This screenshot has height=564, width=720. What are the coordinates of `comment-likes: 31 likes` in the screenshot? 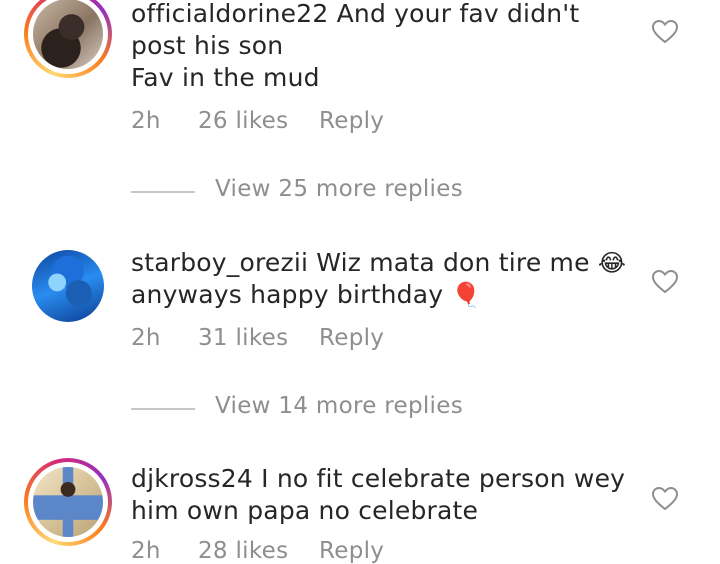 It's located at (243, 338).